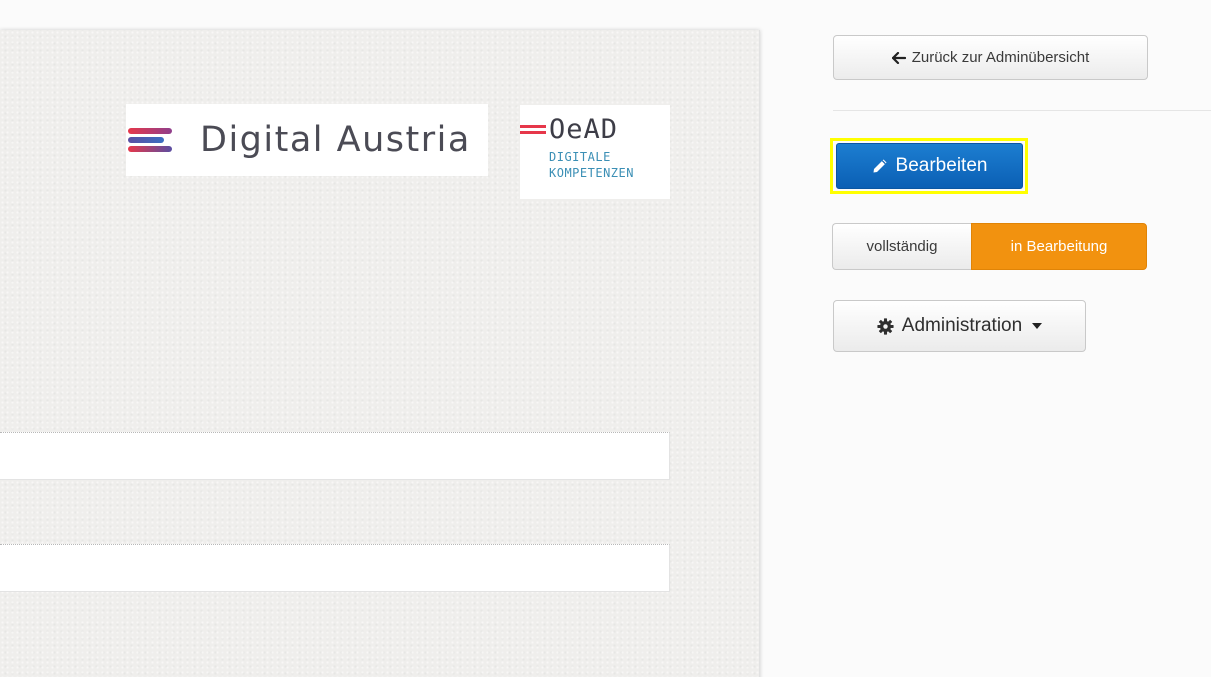  What do you see at coordinates (901, 246) in the screenshot?
I see `status-complete-button: vollständig` at bounding box center [901, 246].